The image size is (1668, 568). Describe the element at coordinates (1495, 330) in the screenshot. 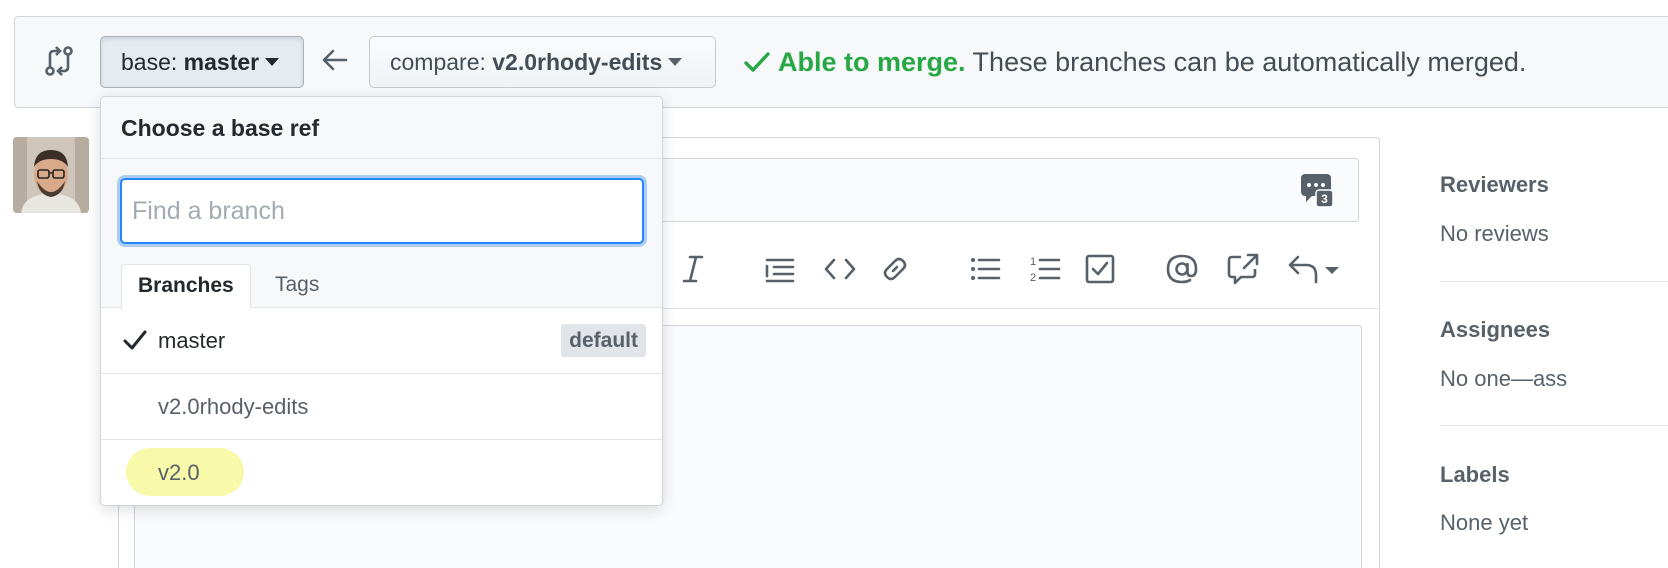

I see `assignees-heading: Assignees` at that location.